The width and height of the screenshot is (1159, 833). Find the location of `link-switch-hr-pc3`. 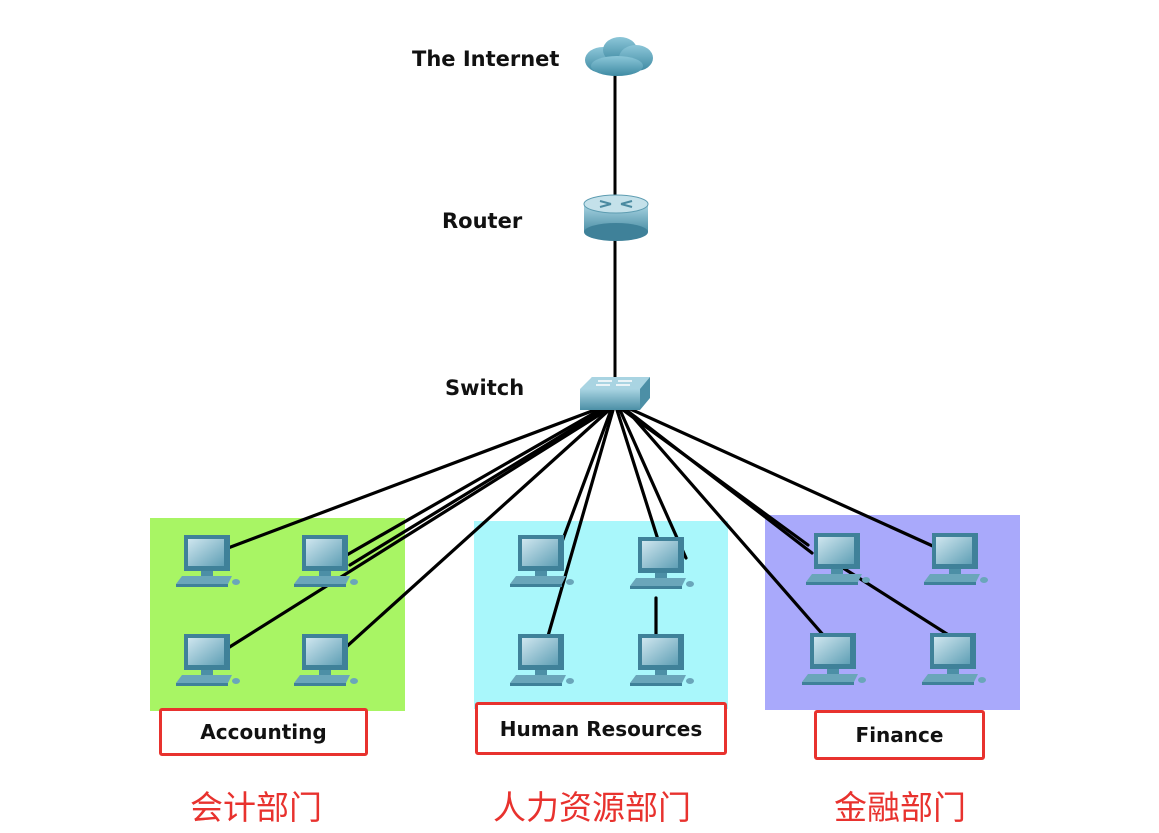

link-switch-hr-pc3 is located at coordinates (580, 523).